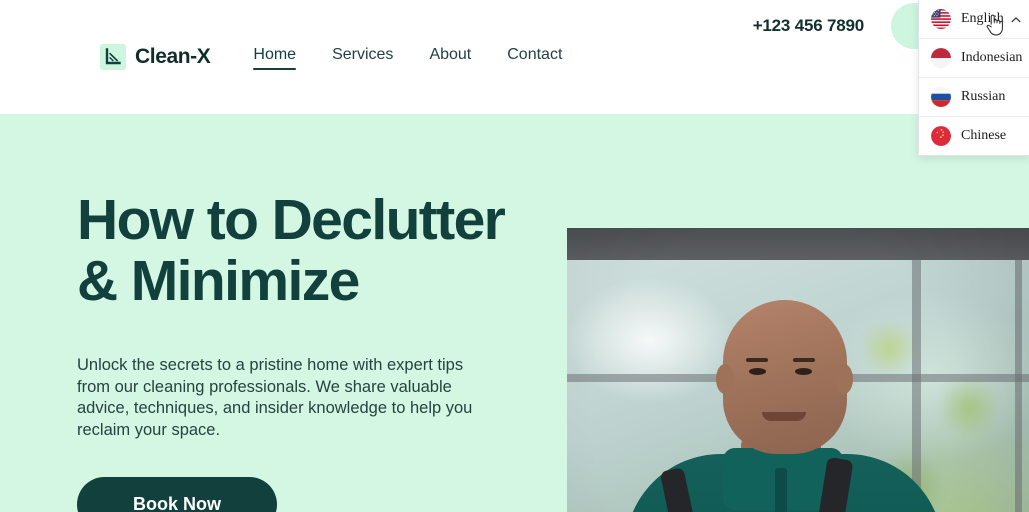 This screenshot has height=512, width=1029. I want to click on language-label-russian: Russian, so click(983, 96).